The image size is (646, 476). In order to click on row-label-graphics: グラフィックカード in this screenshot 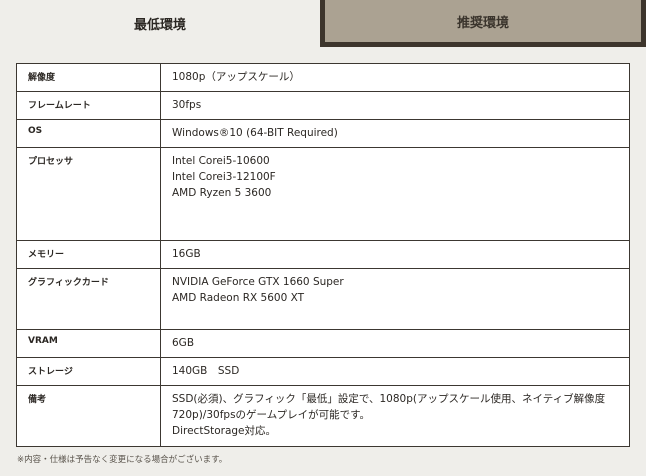, I will do `click(88, 299)`.